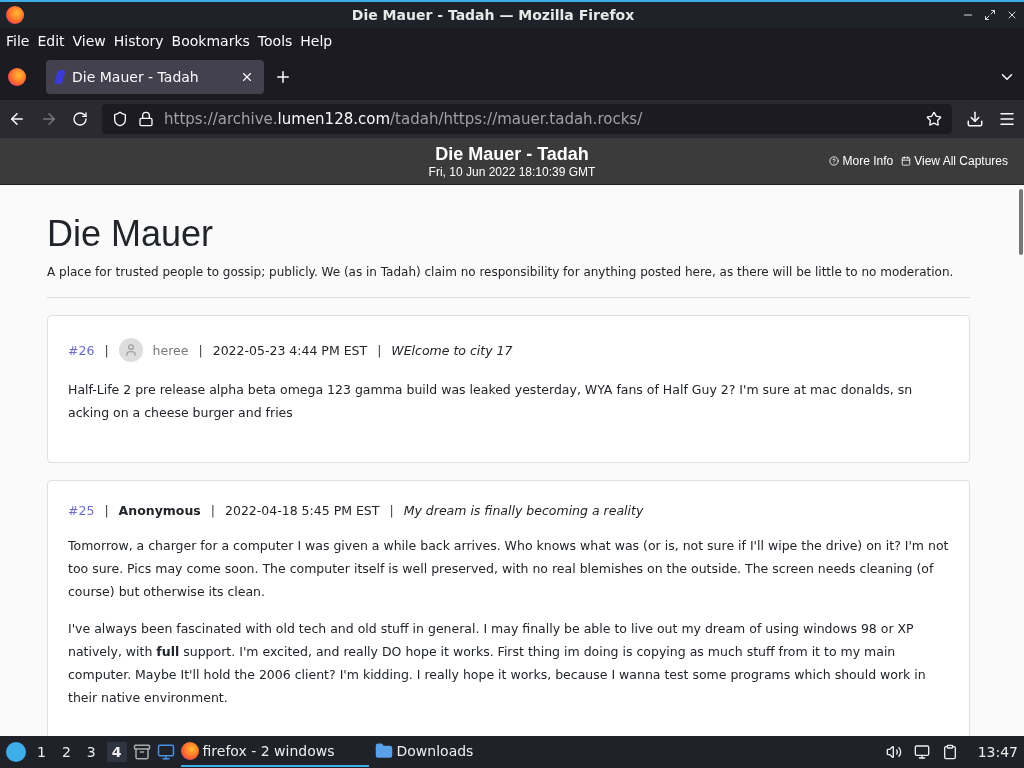  I want to click on archive-title: Die Mauer - Tadah, so click(512, 154).